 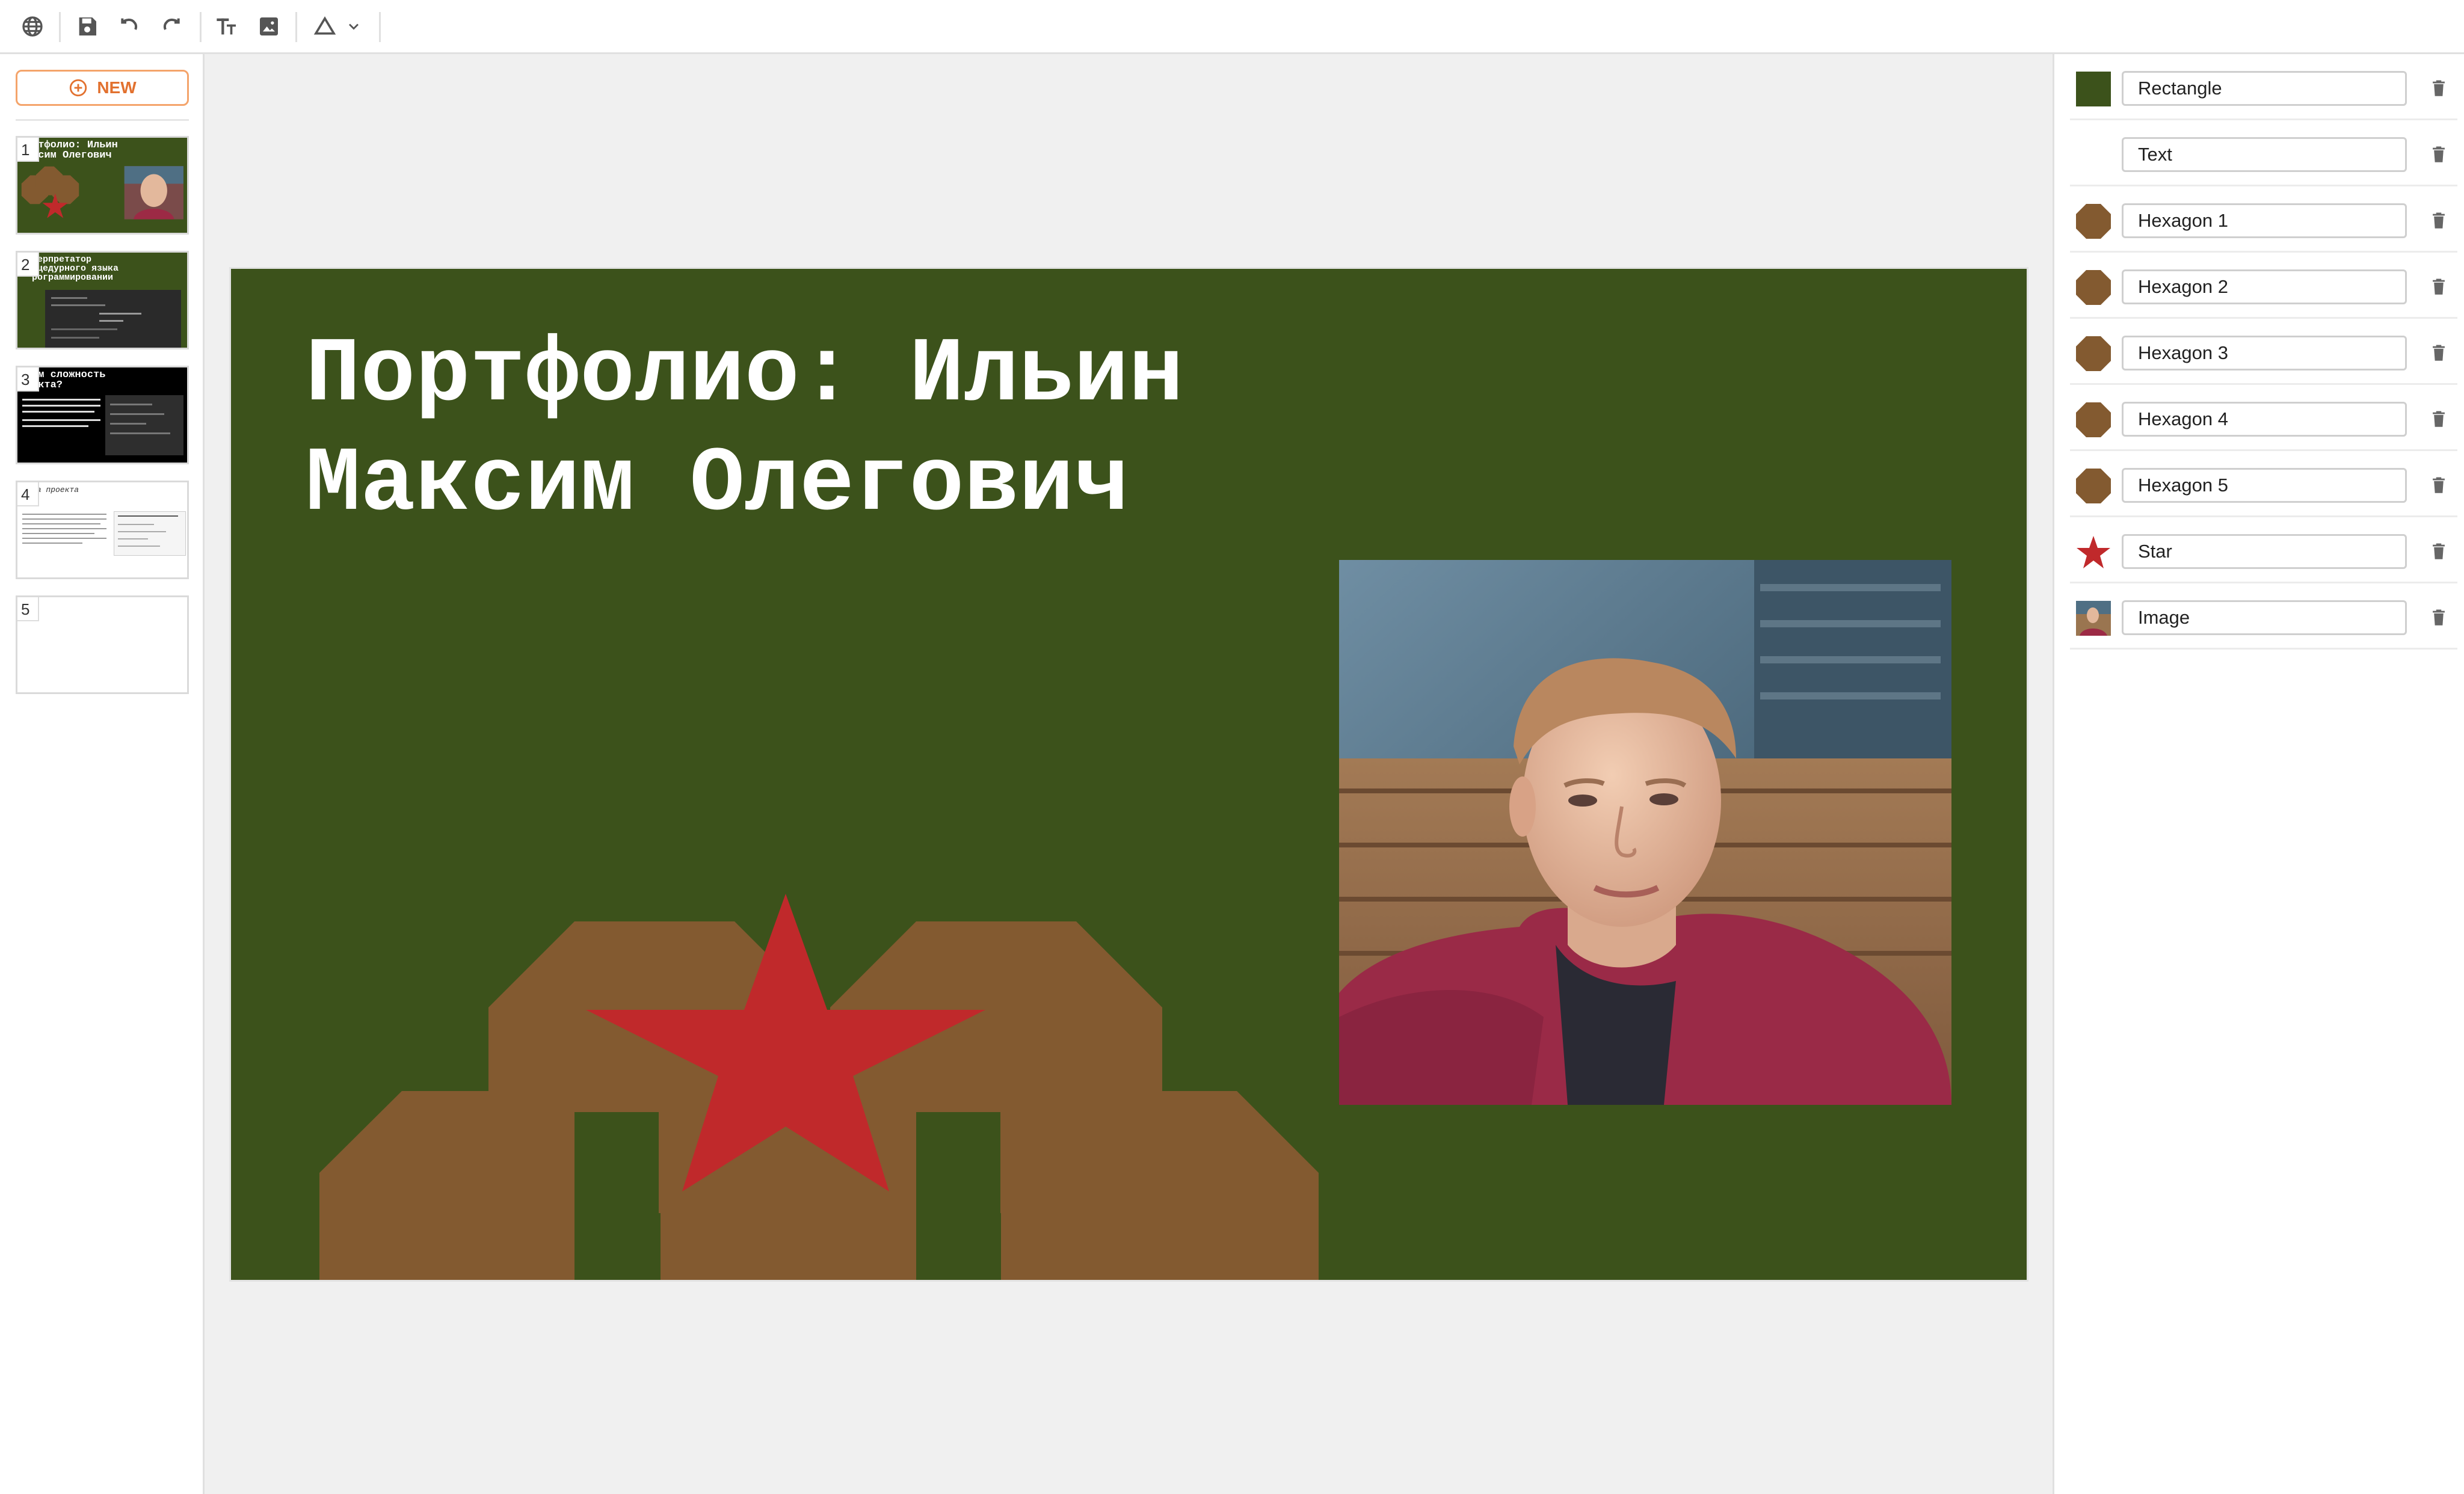 What do you see at coordinates (28, 265) in the screenshot?
I see `slide-number: 2` at bounding box center [28, 265].